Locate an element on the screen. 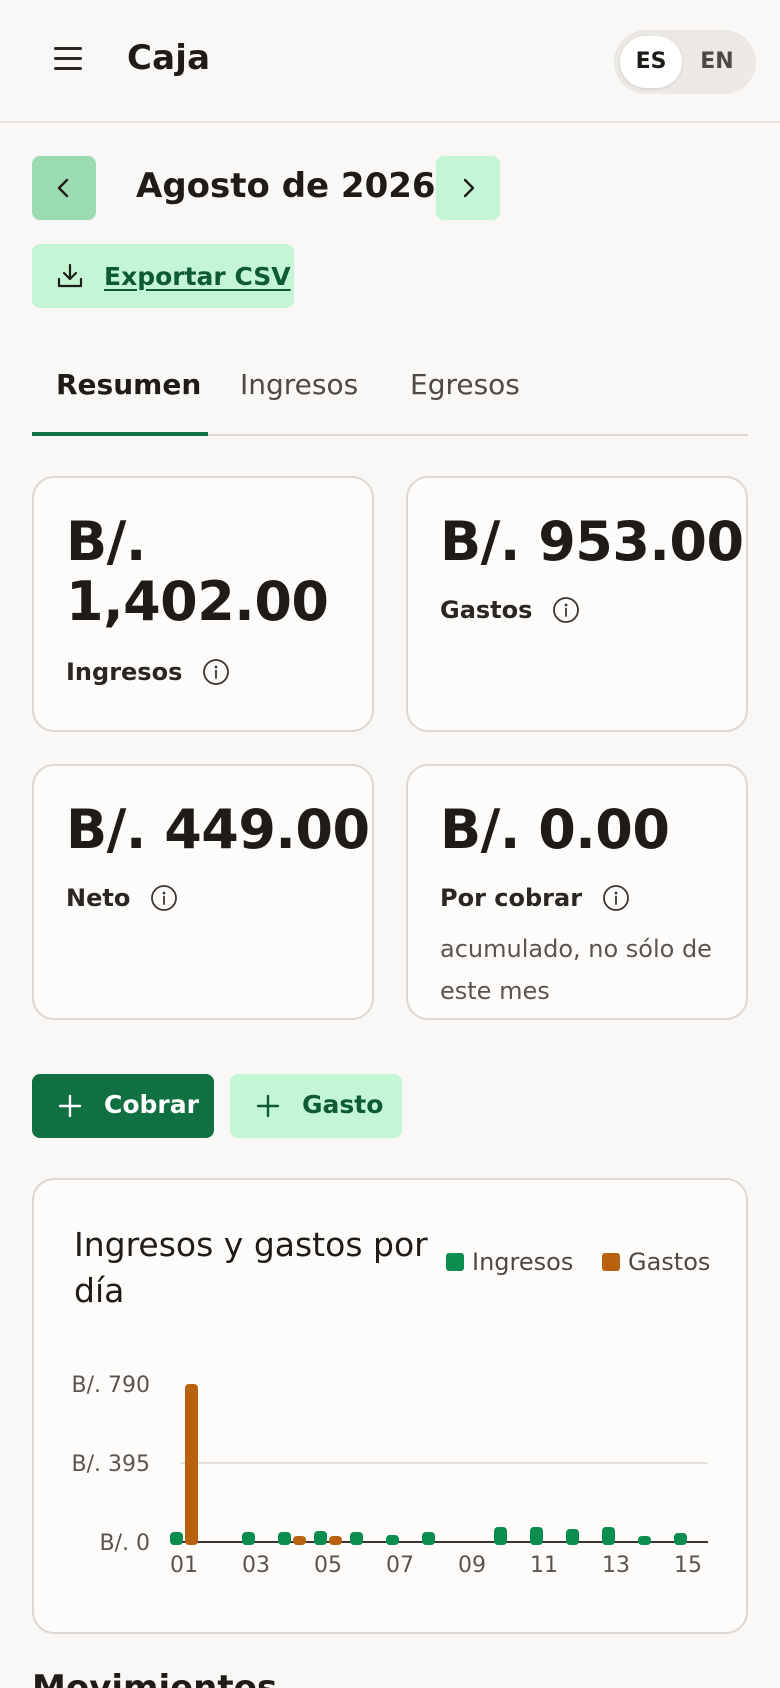 This screenshot has height=1688, width=780. gasto-label: Gasto is located at coordinates (343, 1104).